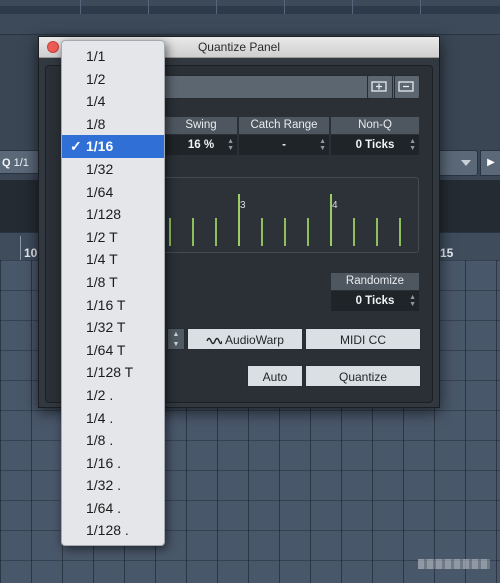 The height and width of the screenshot is (583, 500). I want to click on menu-item-1-32: 1/32, so click(113, 169).